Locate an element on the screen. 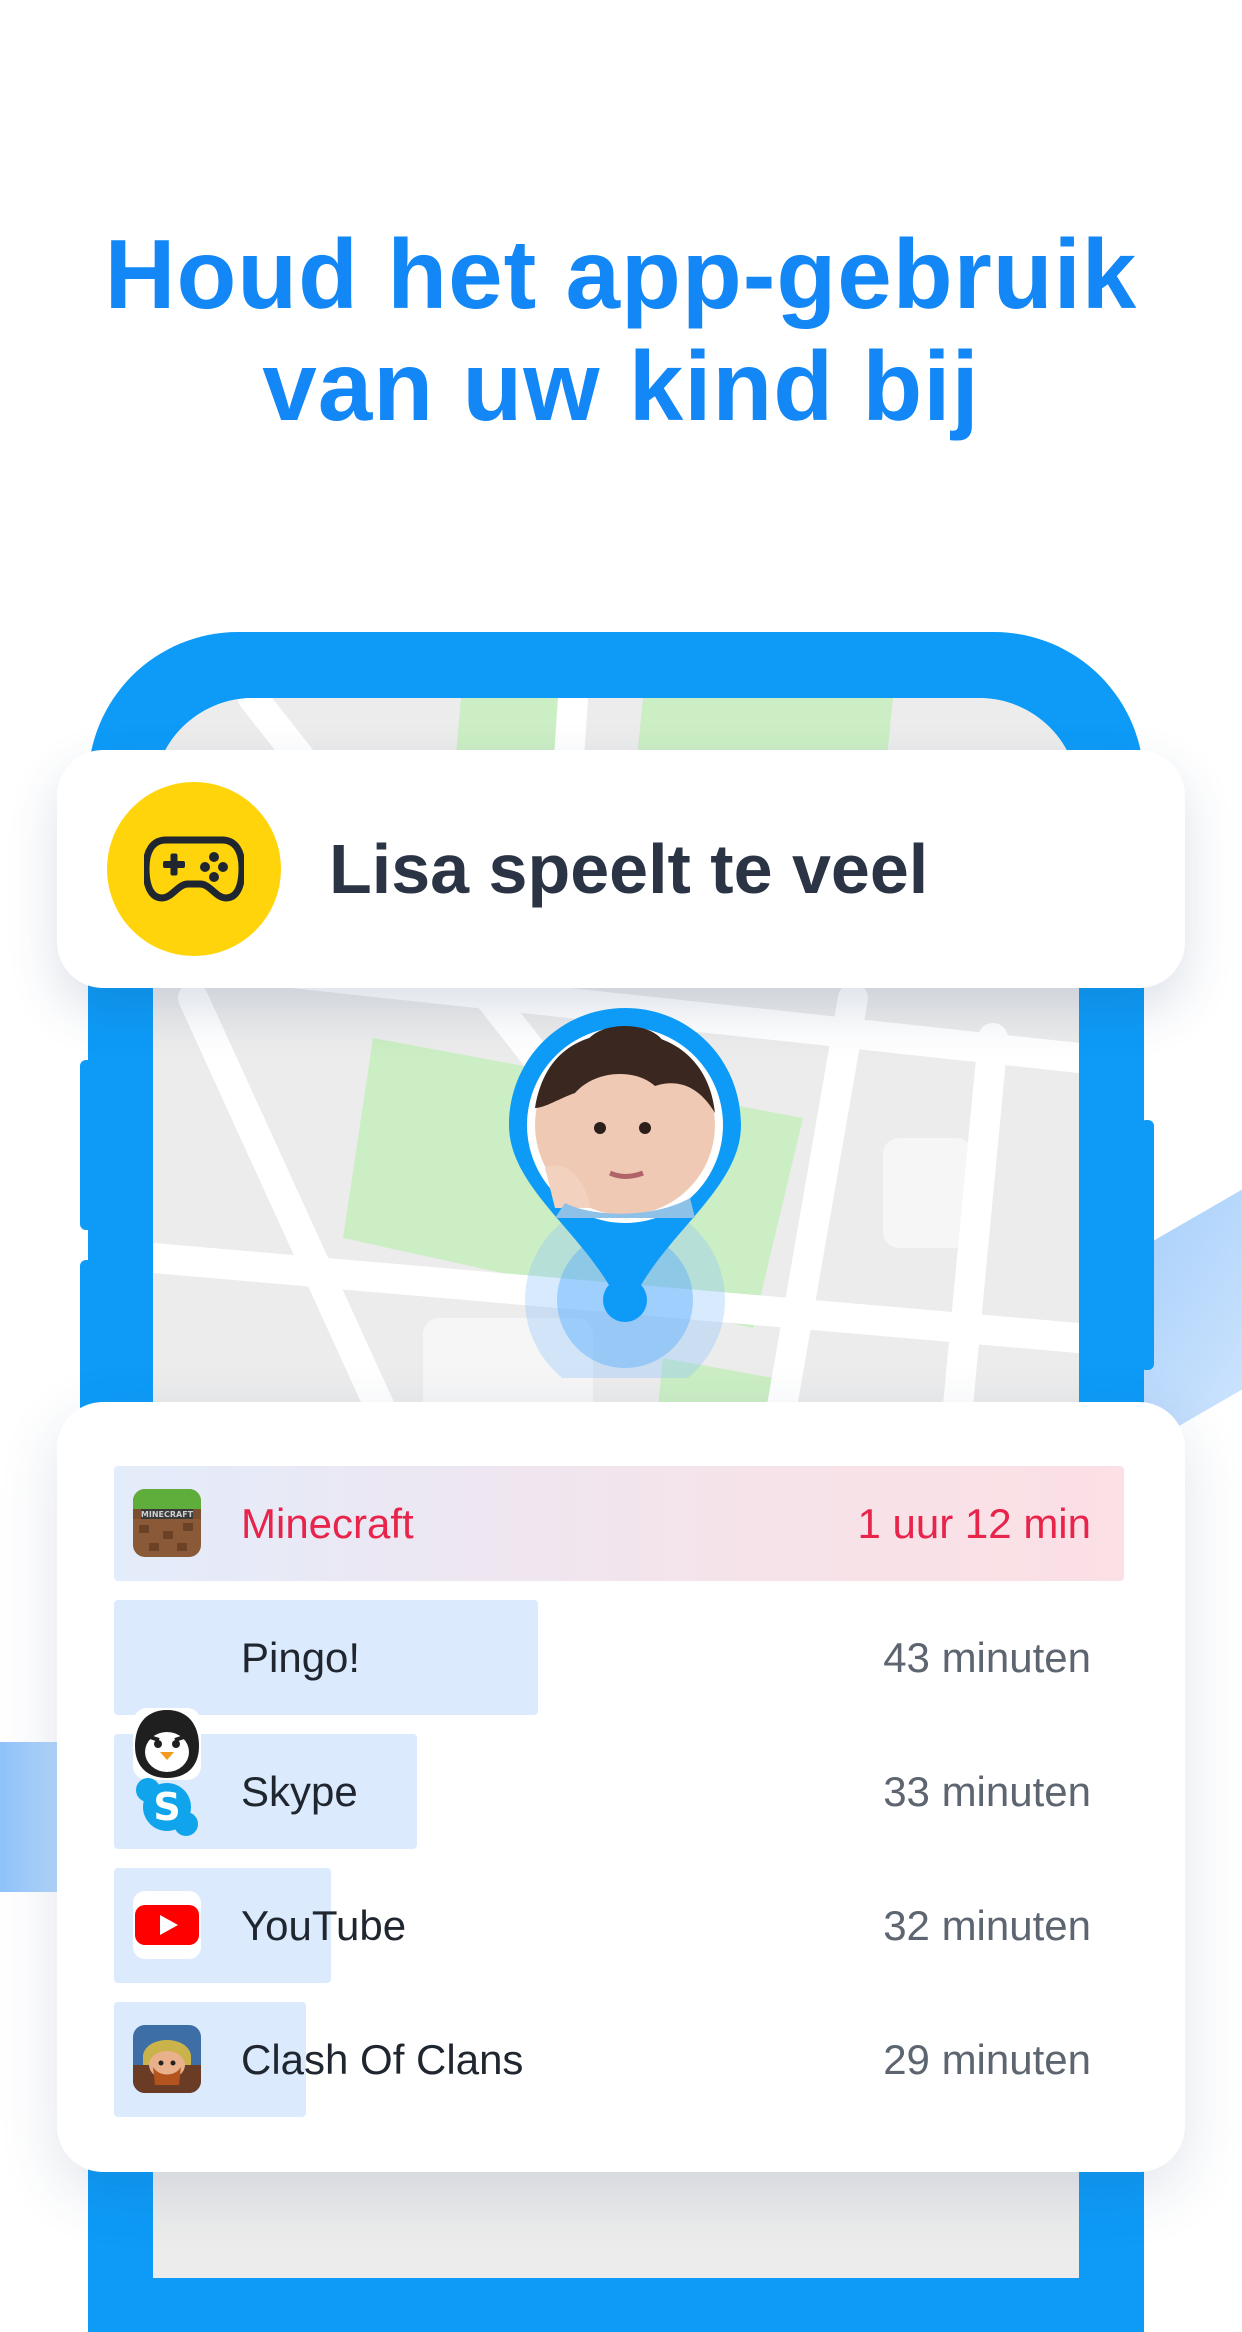  gamepad-icon is located at coordinates (194, 869).